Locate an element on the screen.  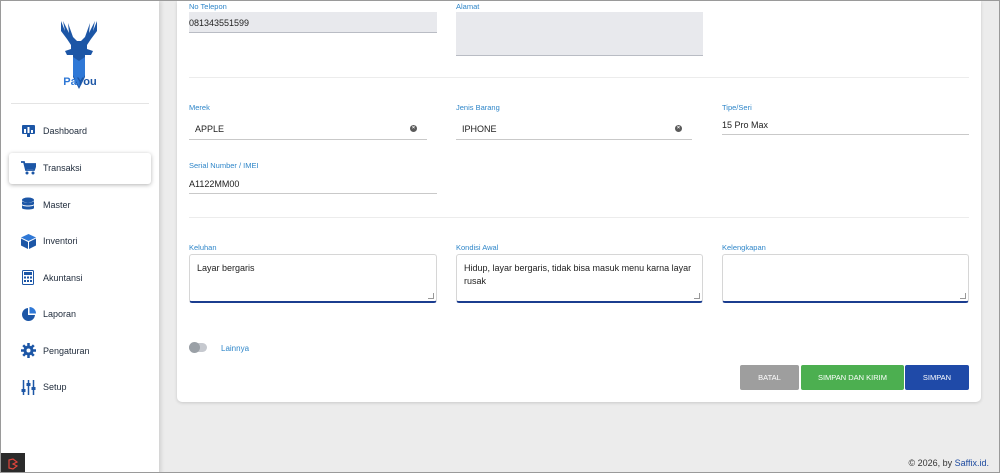
box-icon is located at coordinates (28, 241).